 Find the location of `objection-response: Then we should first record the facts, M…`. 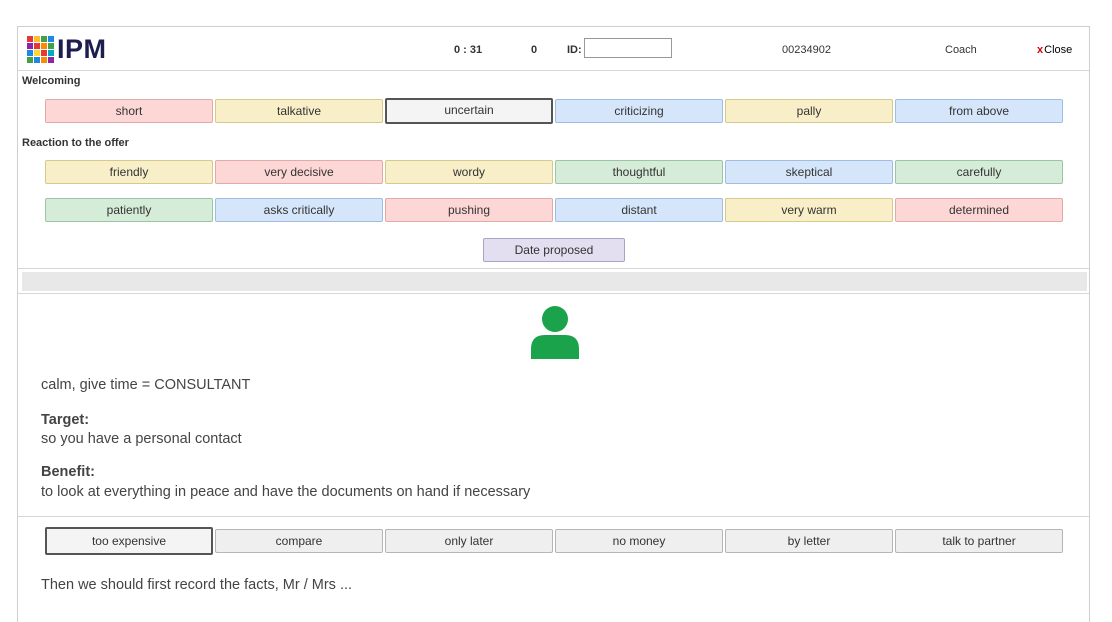

objection-response: Then we should first record the facts, M… is located at coordinates (197, 585).